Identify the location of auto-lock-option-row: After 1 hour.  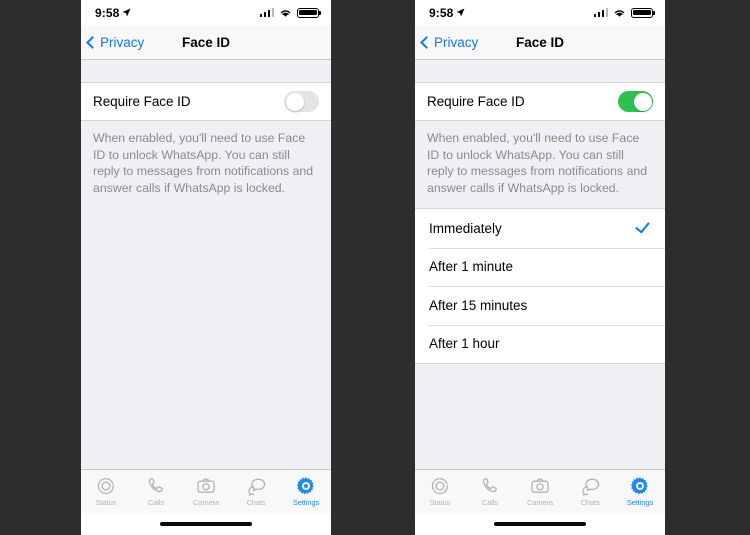
(540, 343).